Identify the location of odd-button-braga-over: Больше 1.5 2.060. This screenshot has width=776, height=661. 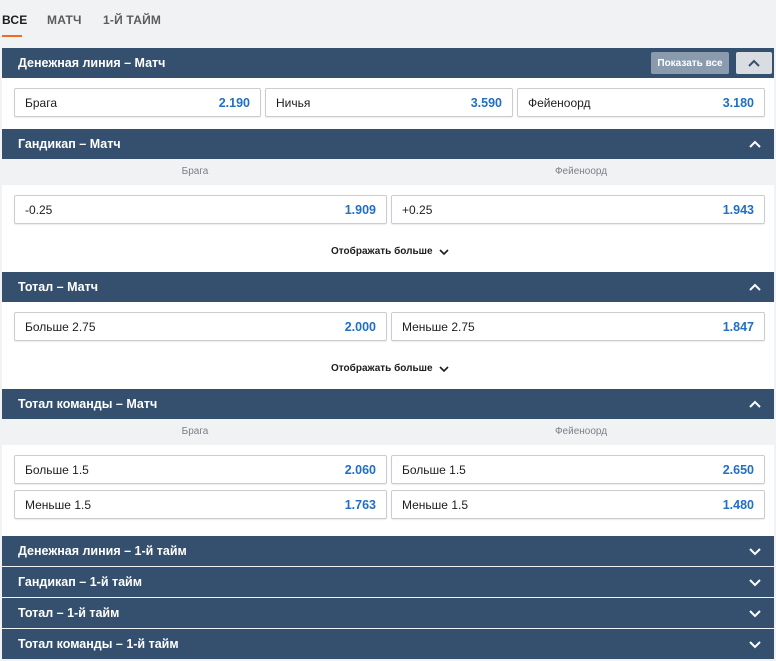
(200, 469).